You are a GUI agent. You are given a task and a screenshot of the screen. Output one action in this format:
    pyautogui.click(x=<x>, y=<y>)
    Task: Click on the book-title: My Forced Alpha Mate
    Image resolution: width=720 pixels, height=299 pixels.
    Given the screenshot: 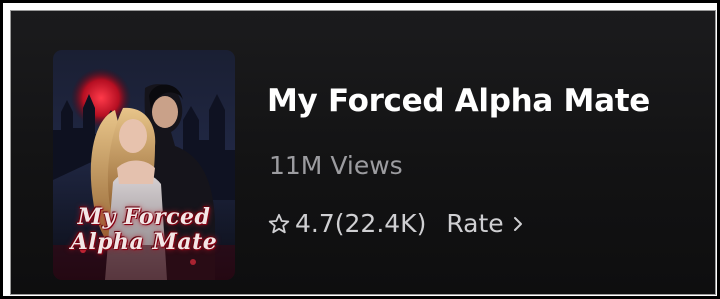 What is the action you would take?
    pyautogui.click(x=458, y=101)
    